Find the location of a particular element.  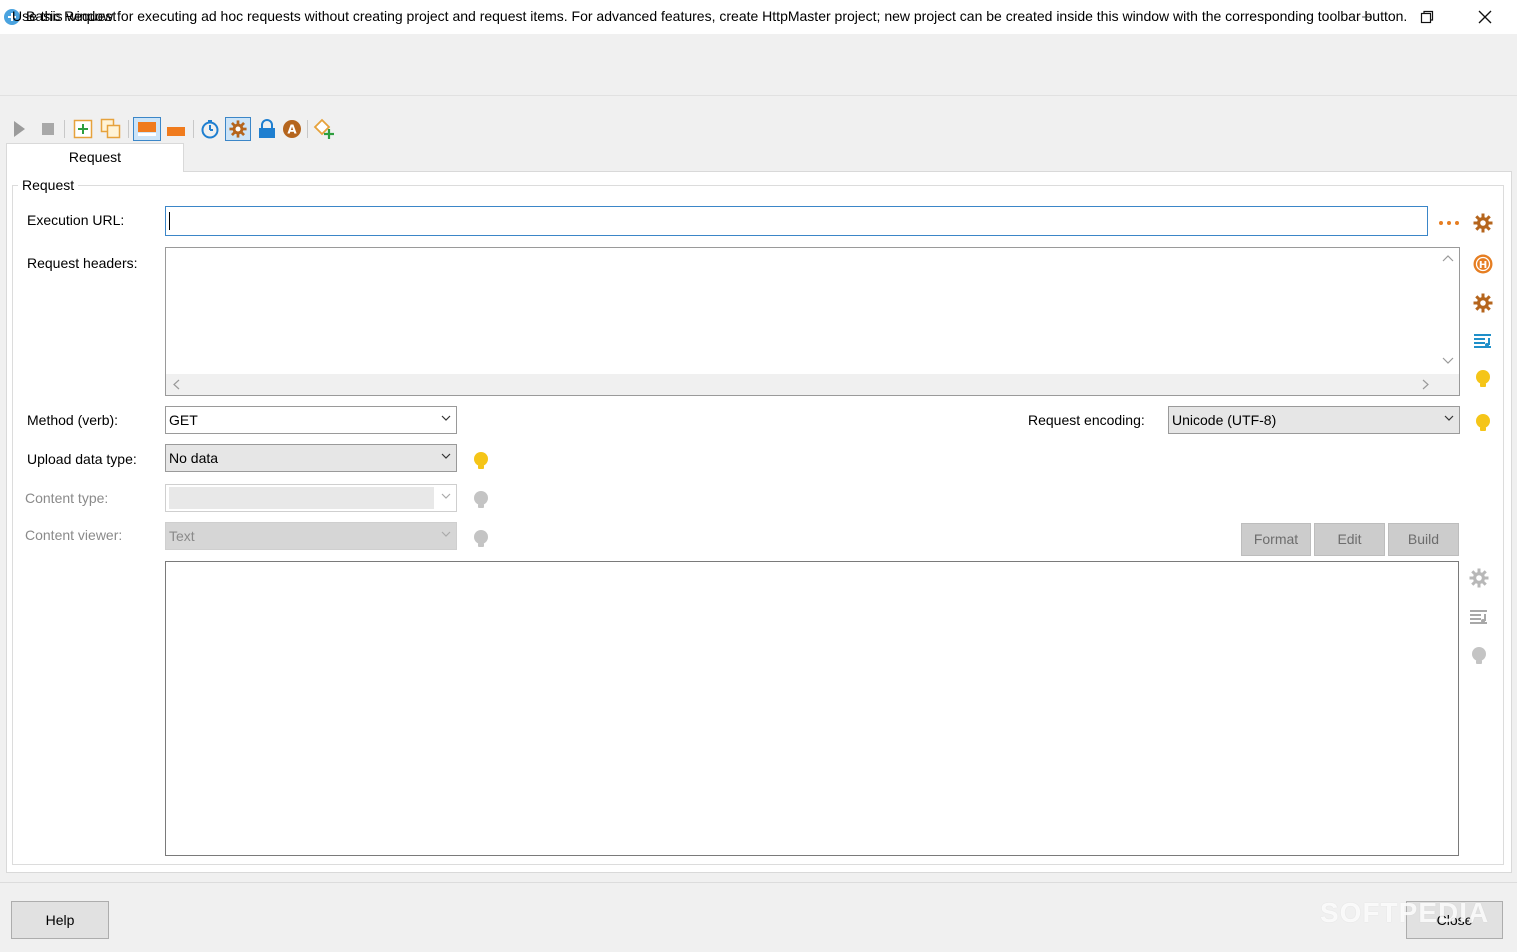

headers-helper-button: H is located at coordinates (1483, 264).